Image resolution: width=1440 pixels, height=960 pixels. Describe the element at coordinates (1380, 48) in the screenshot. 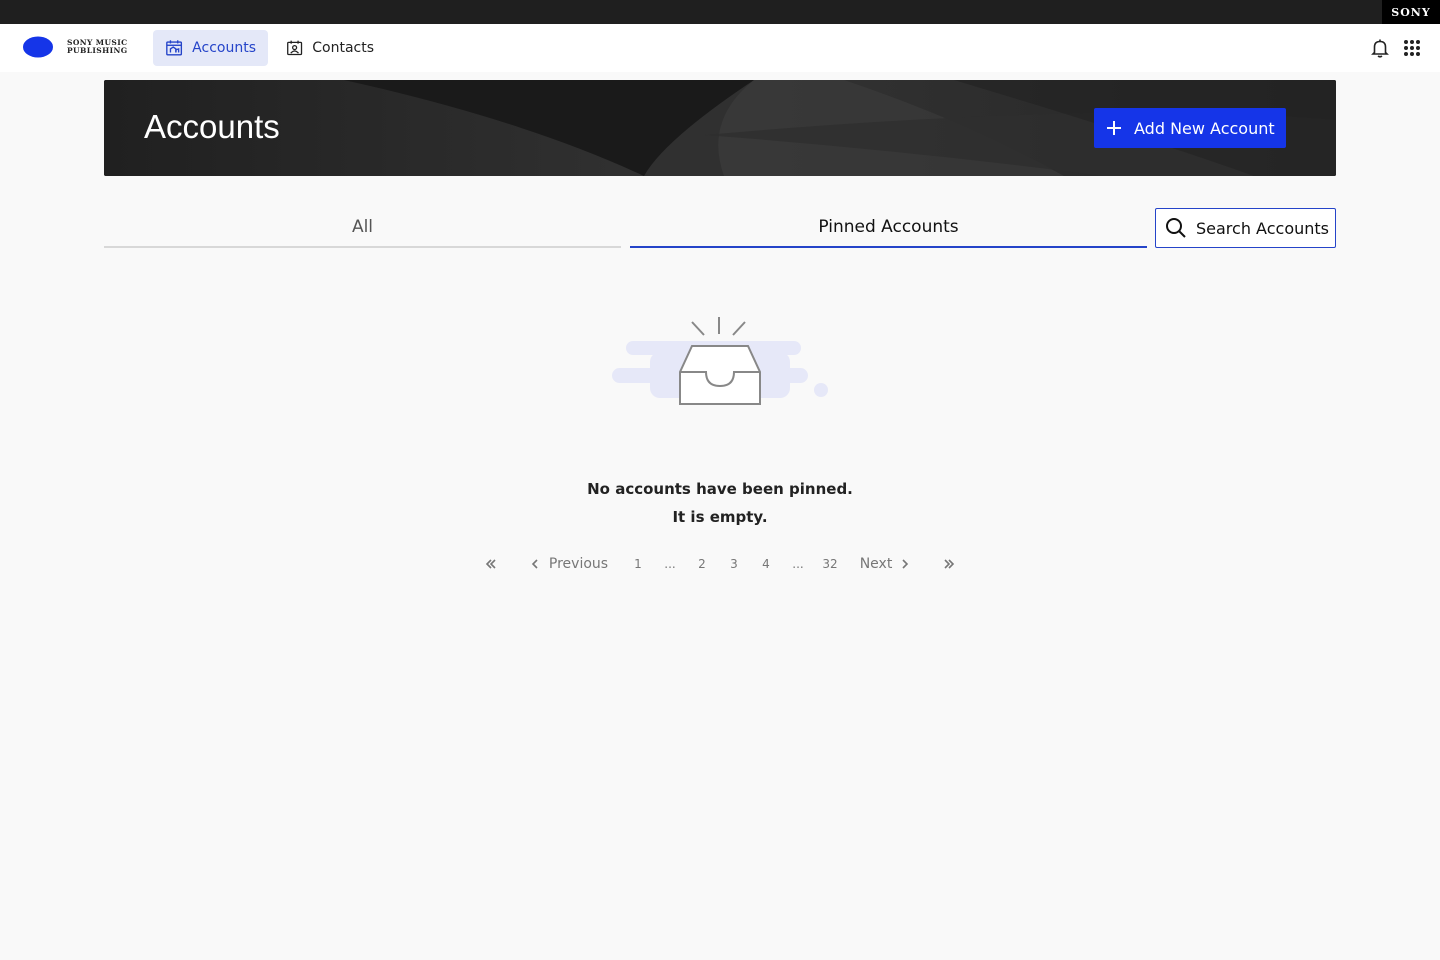

I see `bell-icon` at that location.